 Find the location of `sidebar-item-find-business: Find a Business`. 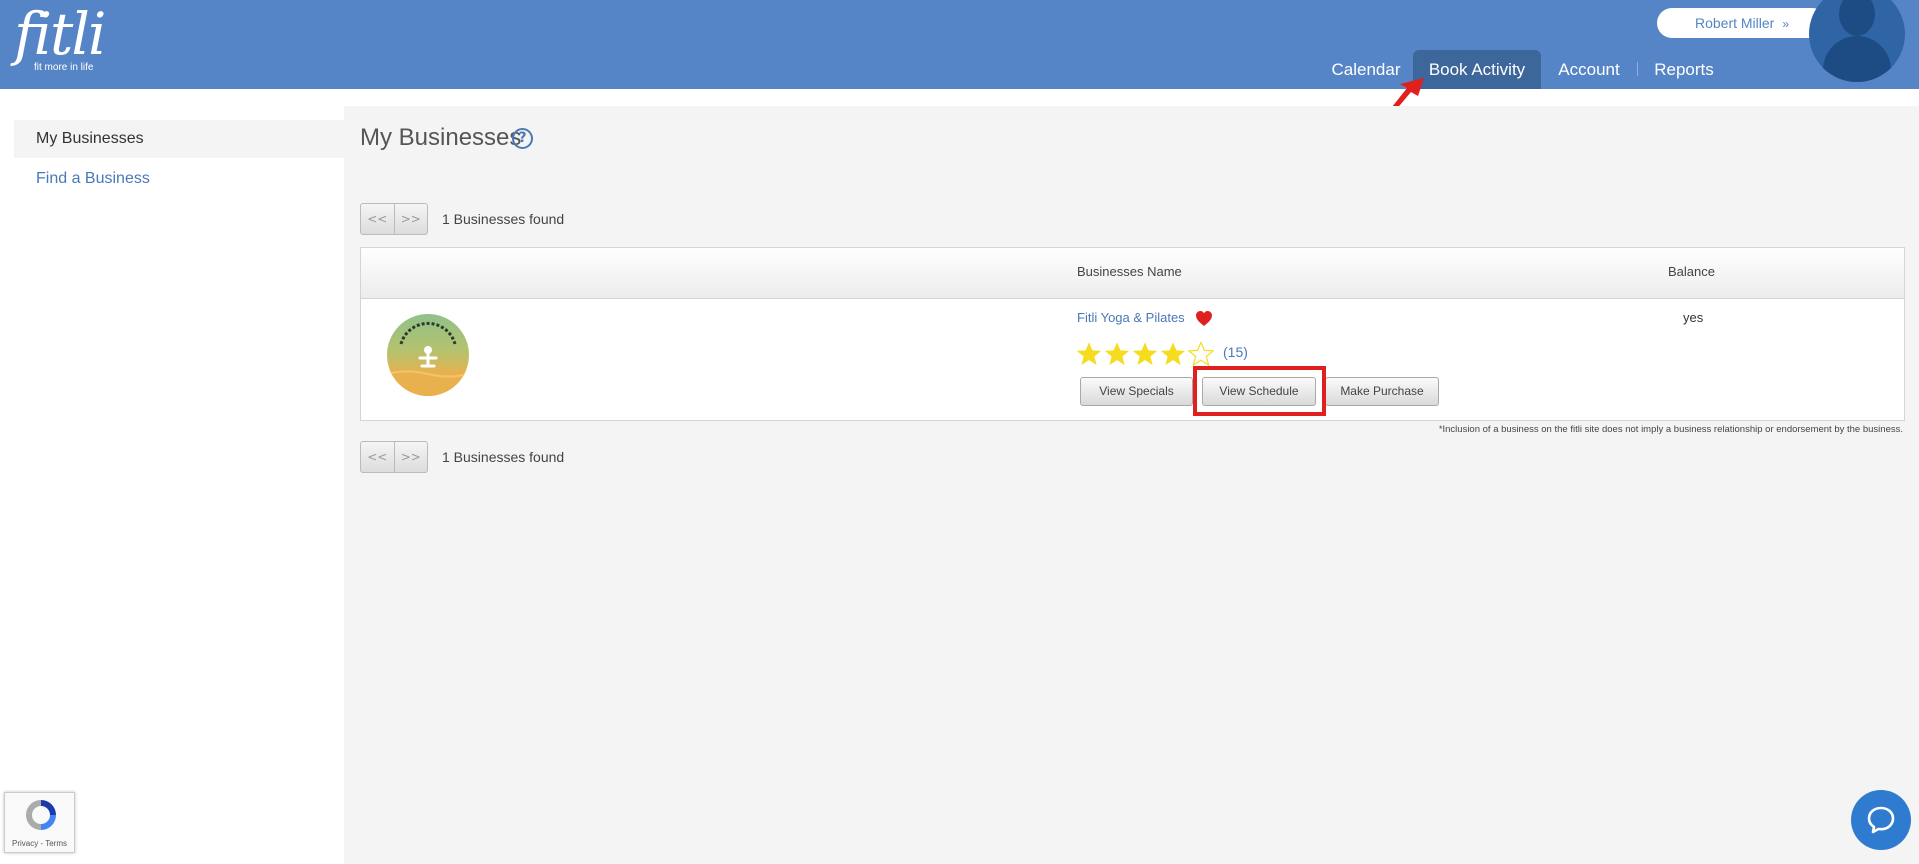

sidebar-item-find-business: Find a Business is located at coordinates (179, 179).